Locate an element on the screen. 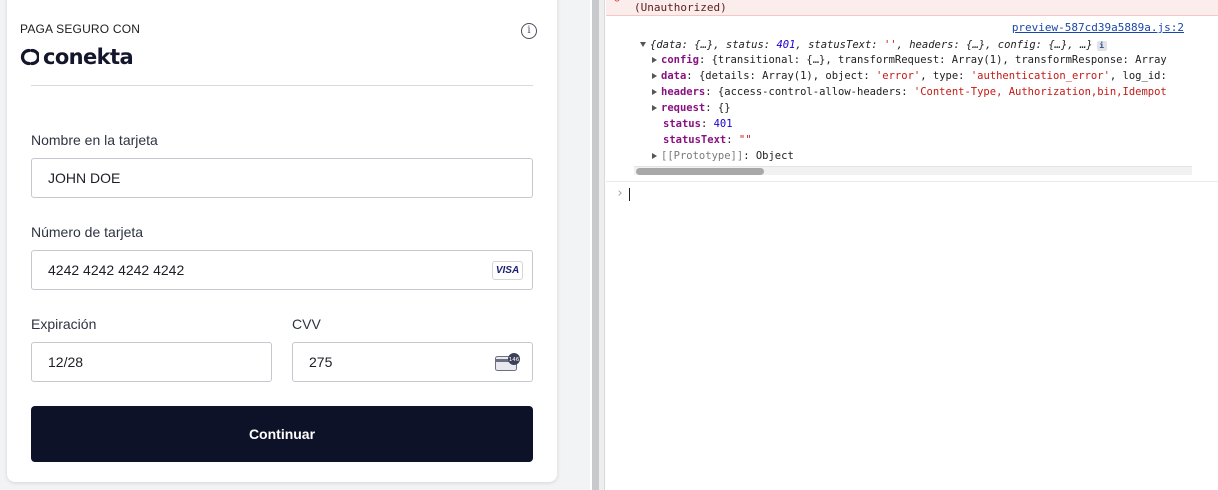 The width and height of the screenshot is (1218, 490). info-badge-icon: i is located at coordinates (1101, 46).